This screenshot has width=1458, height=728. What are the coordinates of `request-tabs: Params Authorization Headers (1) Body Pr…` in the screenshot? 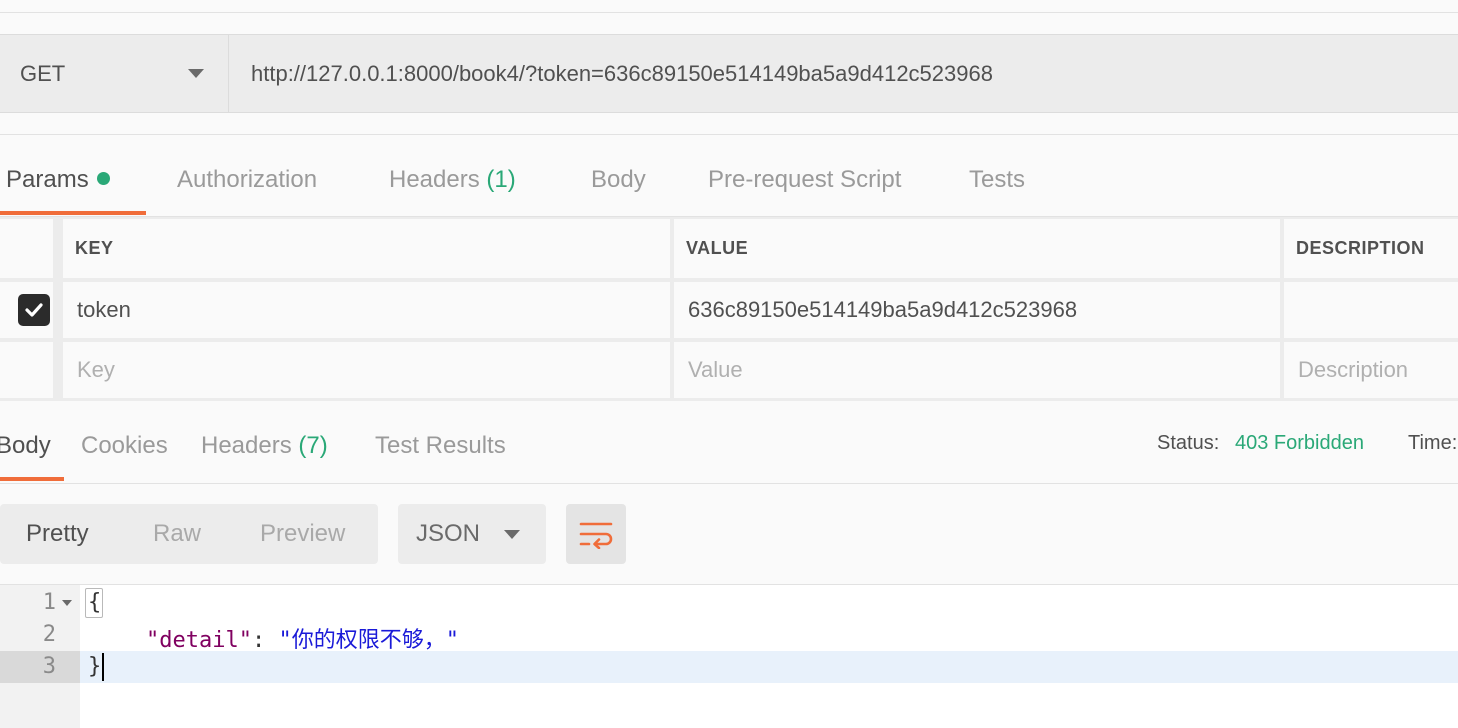 It's located at (729, 183).